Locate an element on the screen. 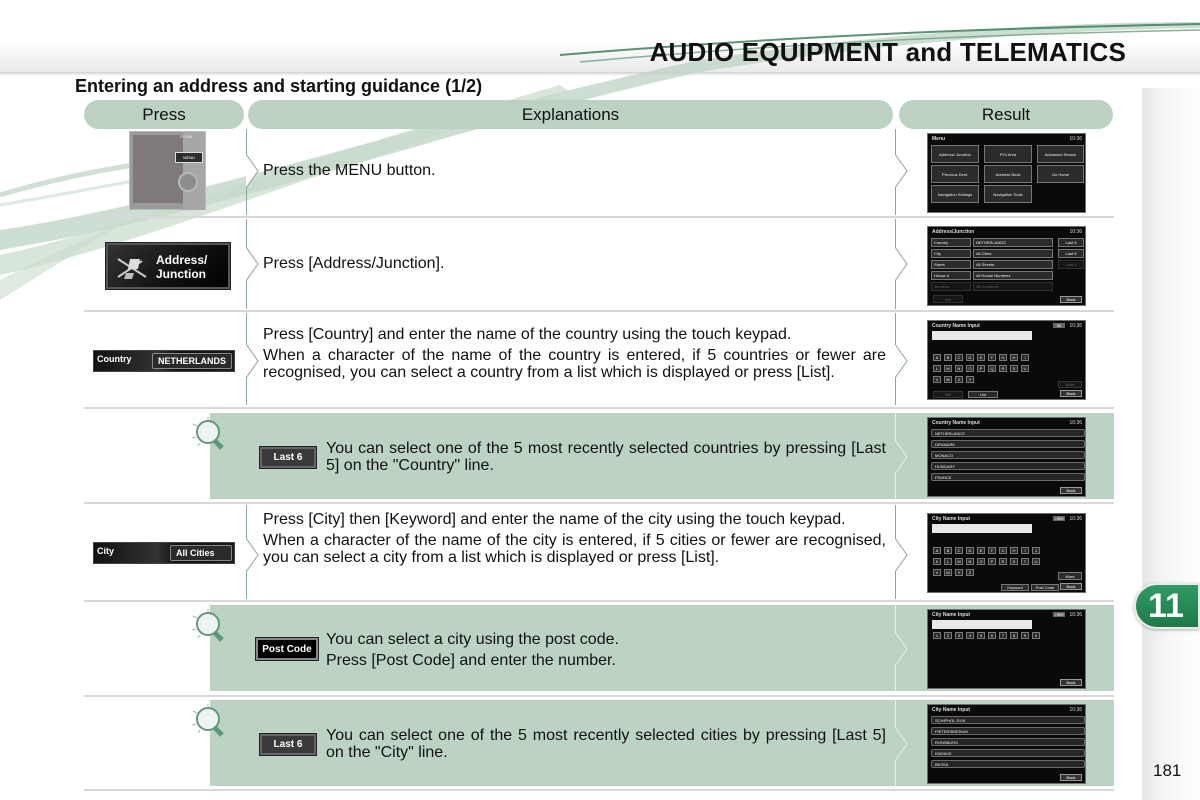 The height and width of the screenshot is (800, 1200). country-field-label: Country is located at coordinates (114, 359).